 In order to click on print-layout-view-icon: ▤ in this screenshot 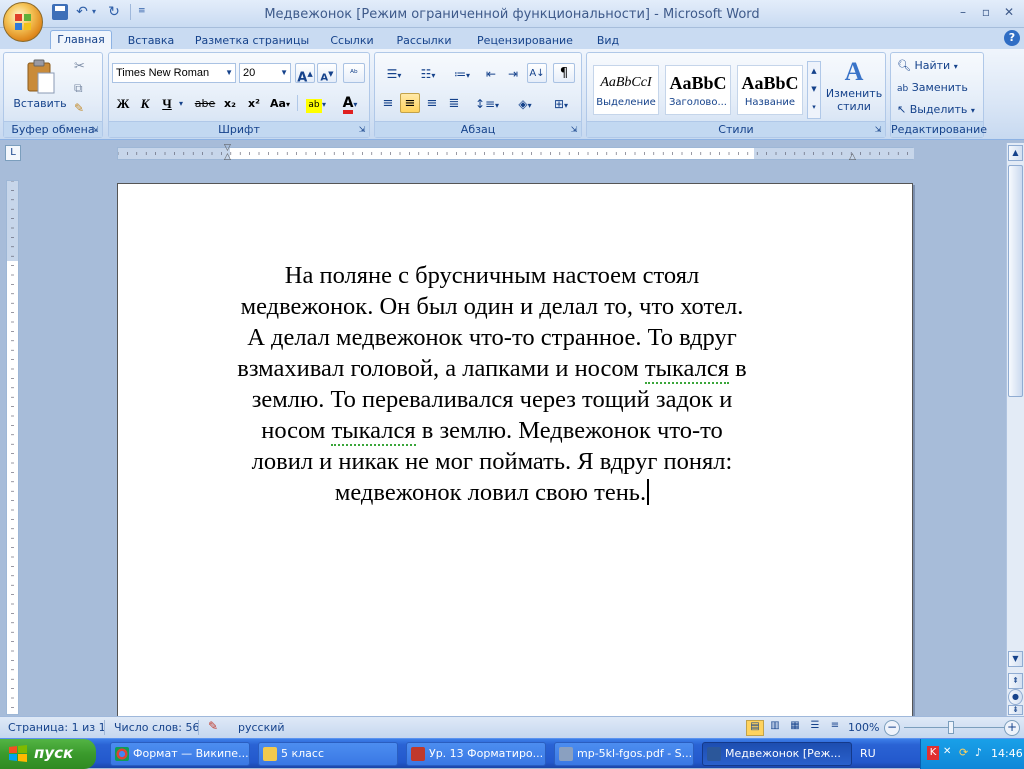, I will do `click(755, 728)`.